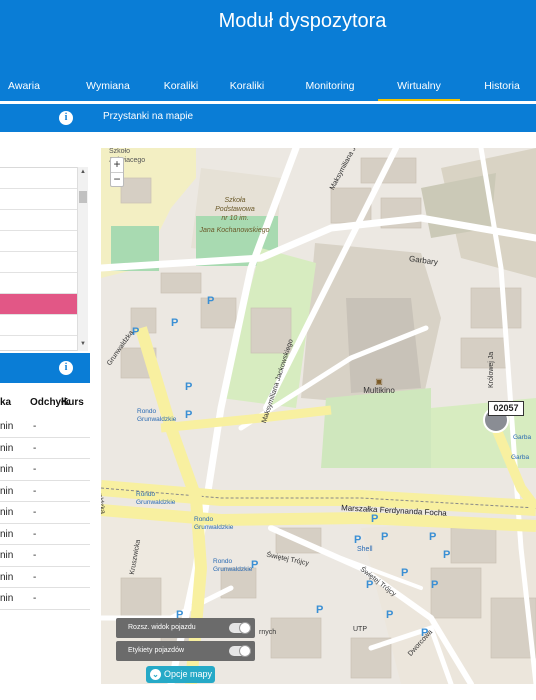 The height and width of the screenshot is (700, 536). What do you see at coordinates (120, 151) in the screenshot?
I see `map-label: Szkoło` at bounding box center [120, 151].